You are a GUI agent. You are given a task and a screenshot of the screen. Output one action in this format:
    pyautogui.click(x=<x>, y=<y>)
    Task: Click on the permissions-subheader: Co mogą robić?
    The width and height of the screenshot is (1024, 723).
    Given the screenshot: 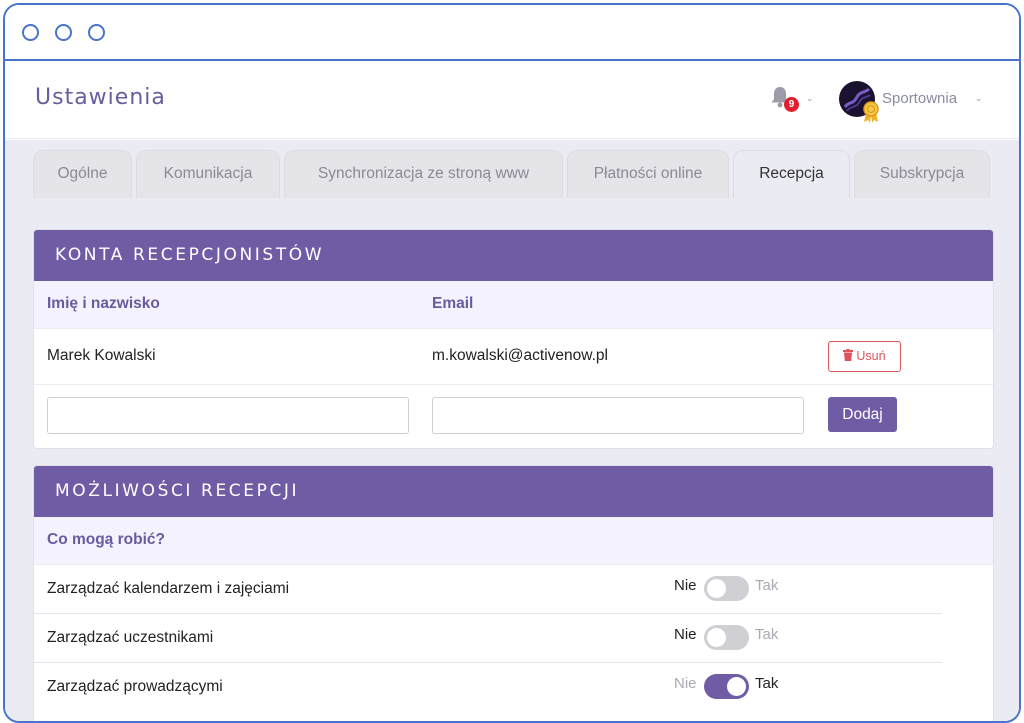 What is the action you would take?
    pyautogui.click(x=513, y=541)
    